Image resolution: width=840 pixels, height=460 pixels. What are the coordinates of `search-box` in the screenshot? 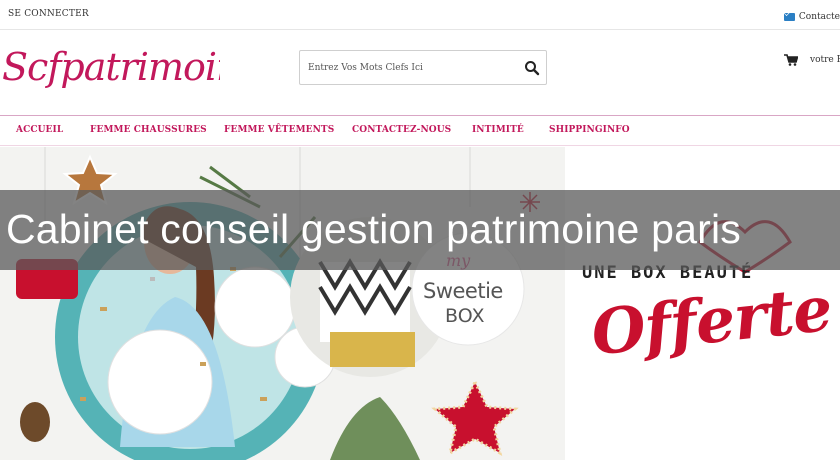 It's located at (423, 67).